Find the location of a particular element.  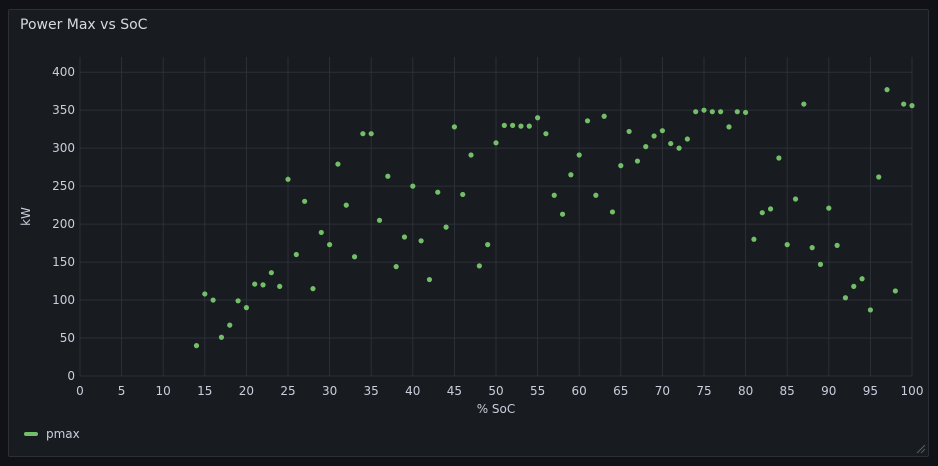

x-tick-label: 30 is located at coordinates (329, 391).